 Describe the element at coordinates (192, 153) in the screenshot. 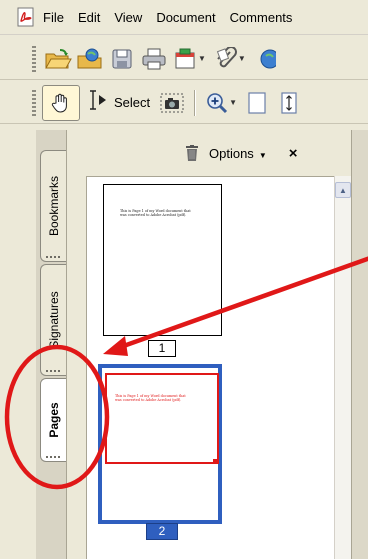

I see `trash-icon` at that location.